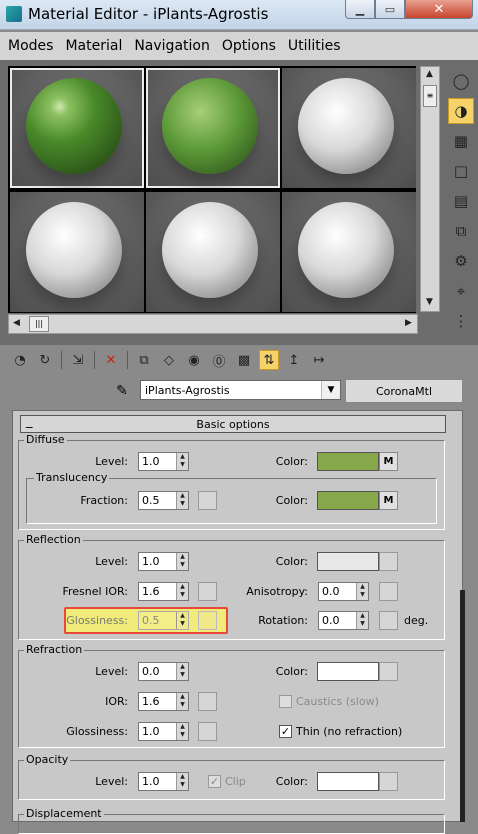  Describe the element at coordinates (194, 360) in the screenshot. I see `put-to-library-icon: ◉` at that location.